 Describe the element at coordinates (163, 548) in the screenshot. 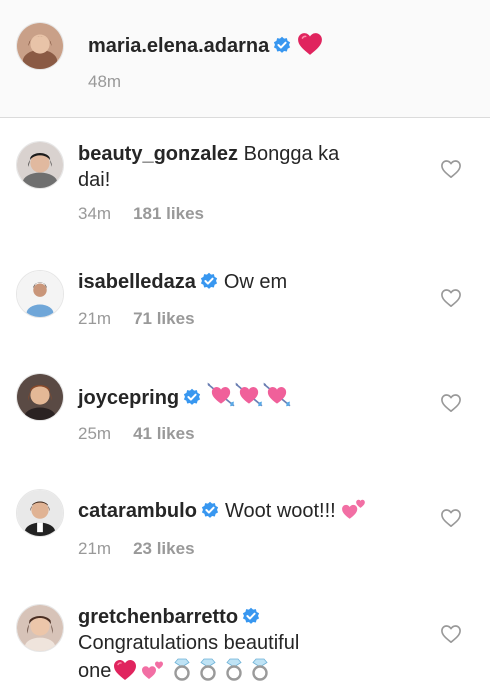

I see `comment-likes: 23 likes` at that location.